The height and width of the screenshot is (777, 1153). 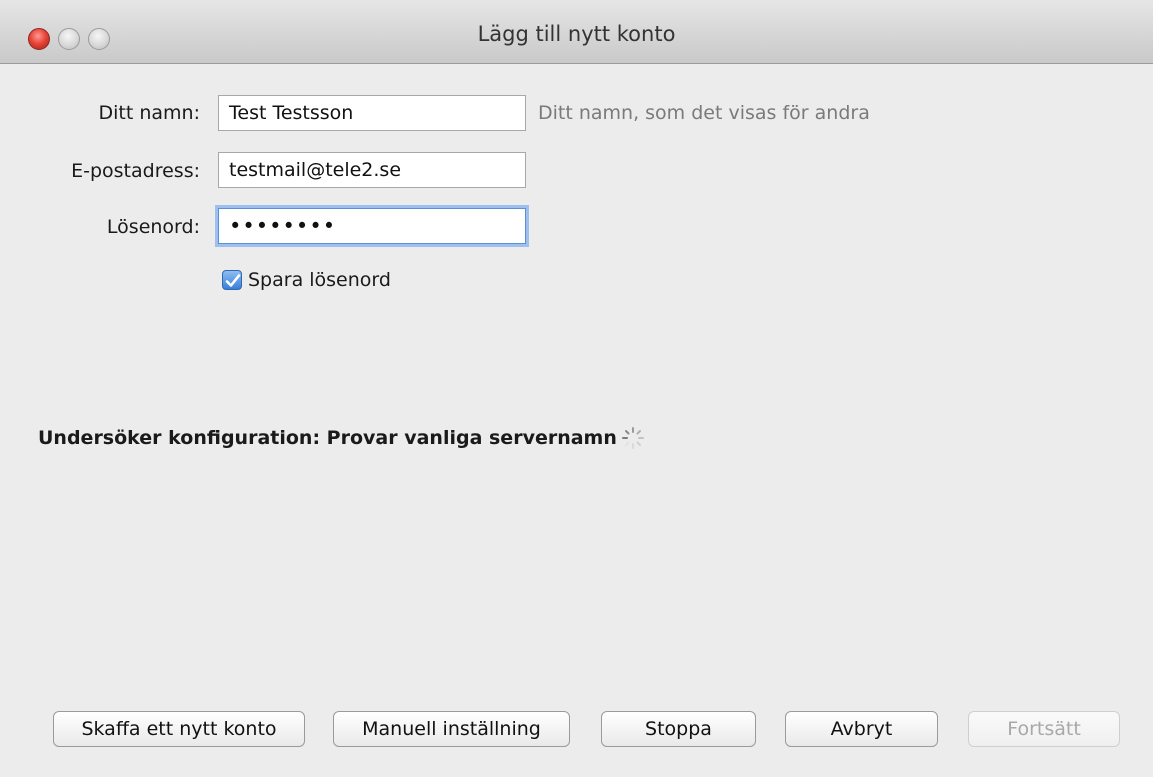 I want to click on email-field: testmail@tele2.se, so click(x=372, y=170).